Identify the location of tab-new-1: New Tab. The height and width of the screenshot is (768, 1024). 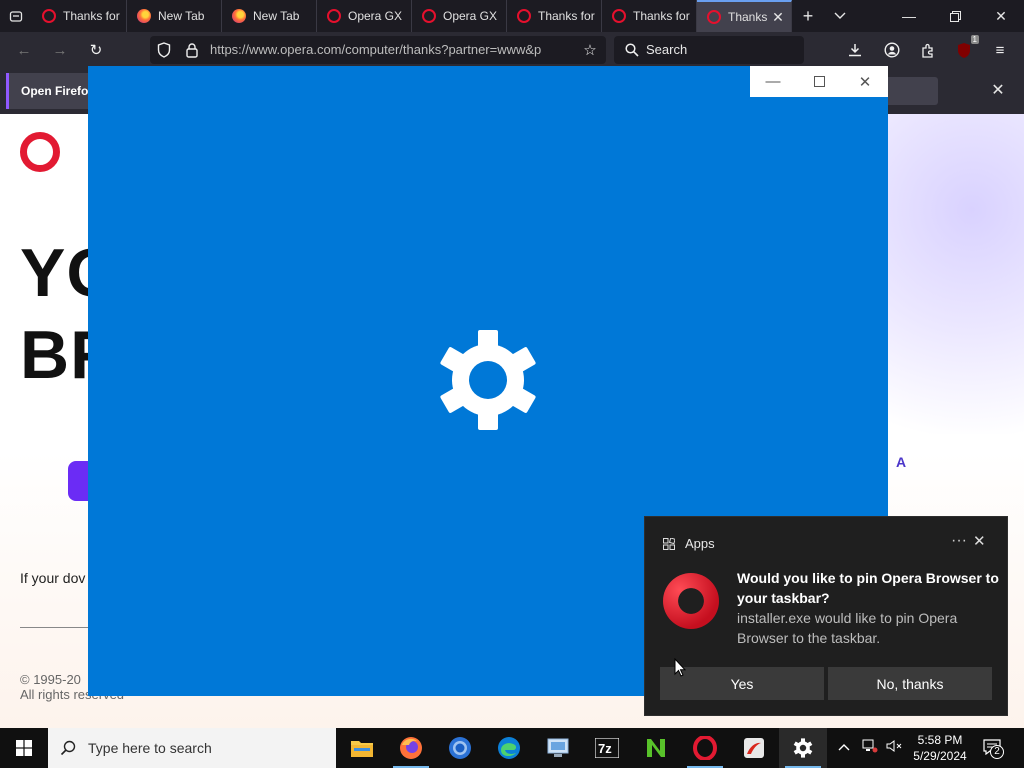
(174, 16).